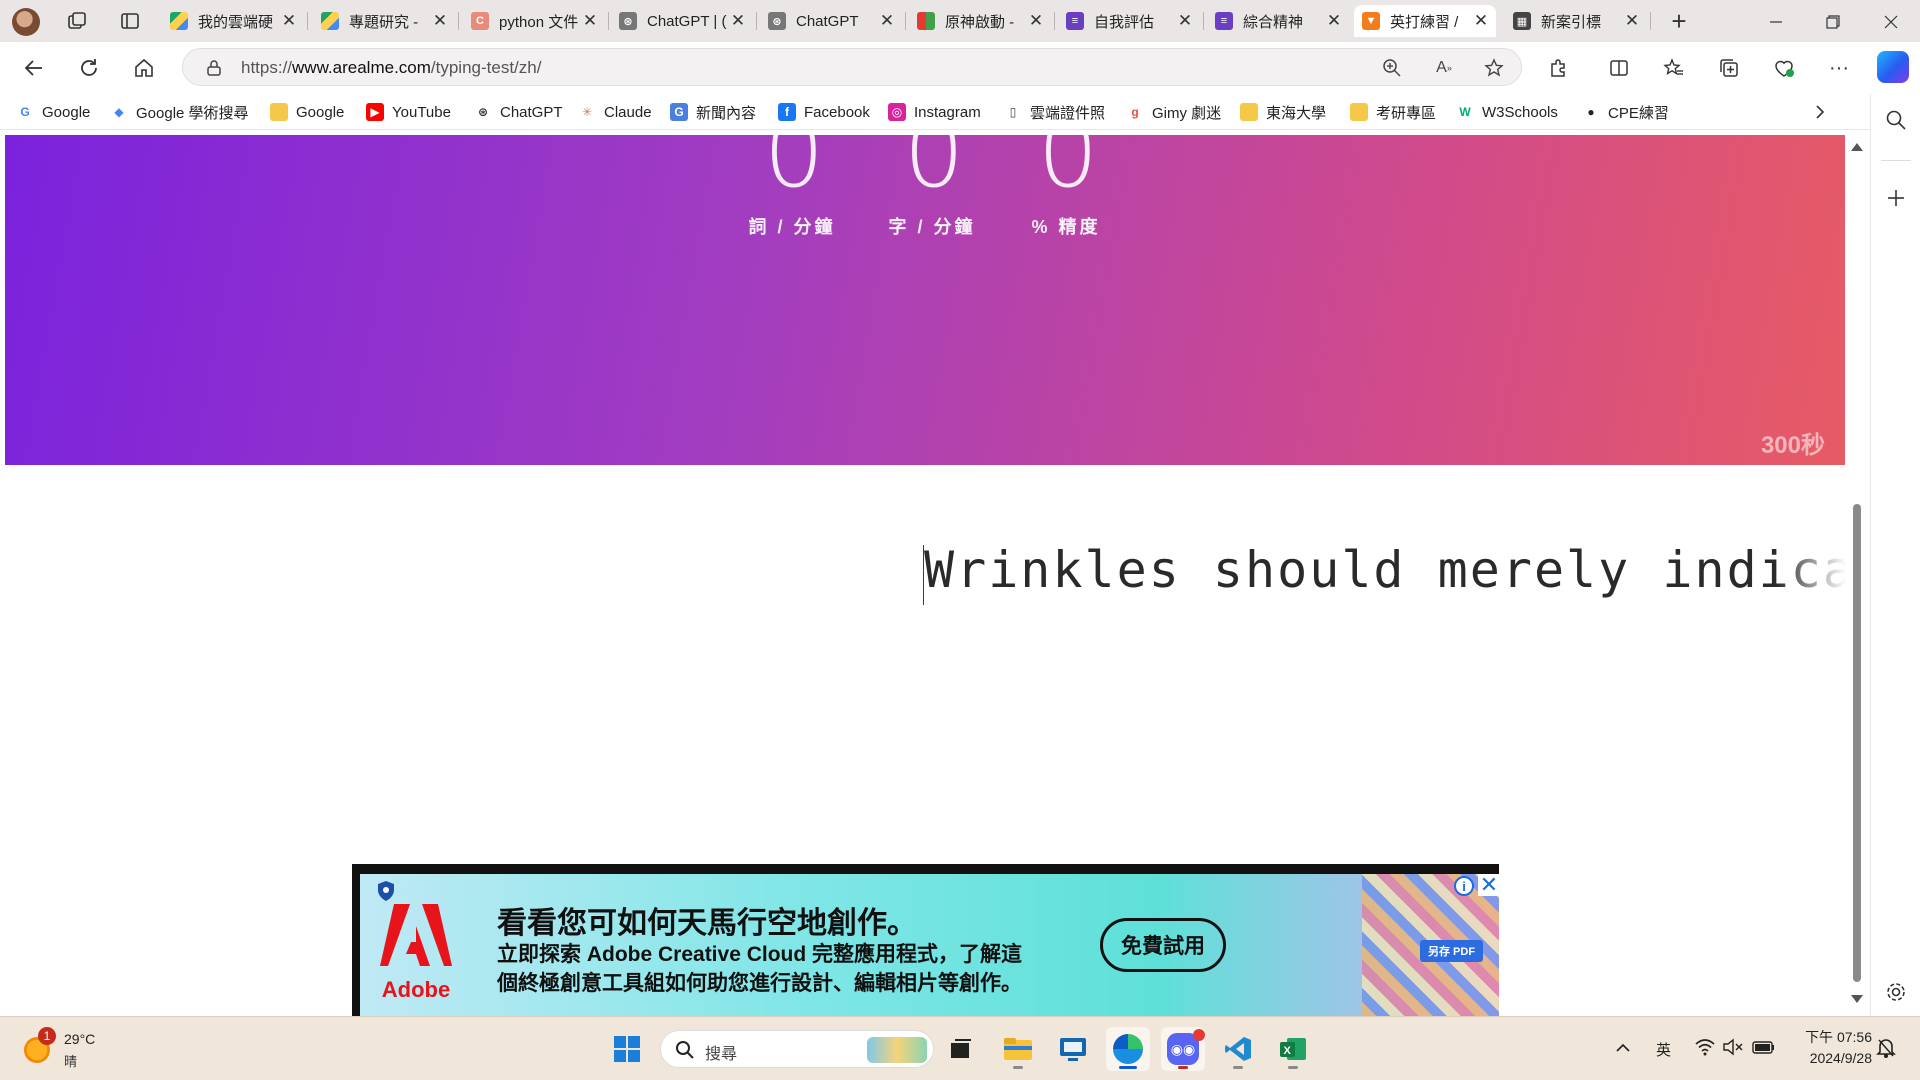  What do you see at coordinates (1705, 1047) in the screenshot?
I see `wifi-icon` at bounding box center [1705, 1047].